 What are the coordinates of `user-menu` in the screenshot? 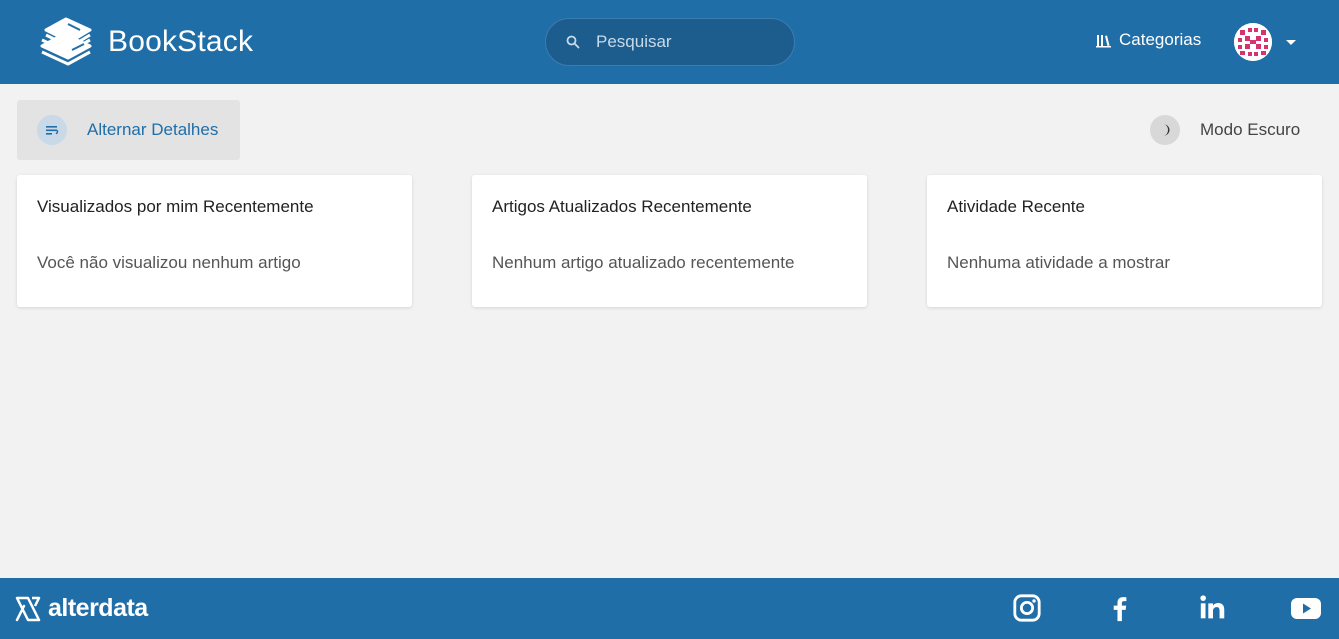 It's located at (1265, 42).